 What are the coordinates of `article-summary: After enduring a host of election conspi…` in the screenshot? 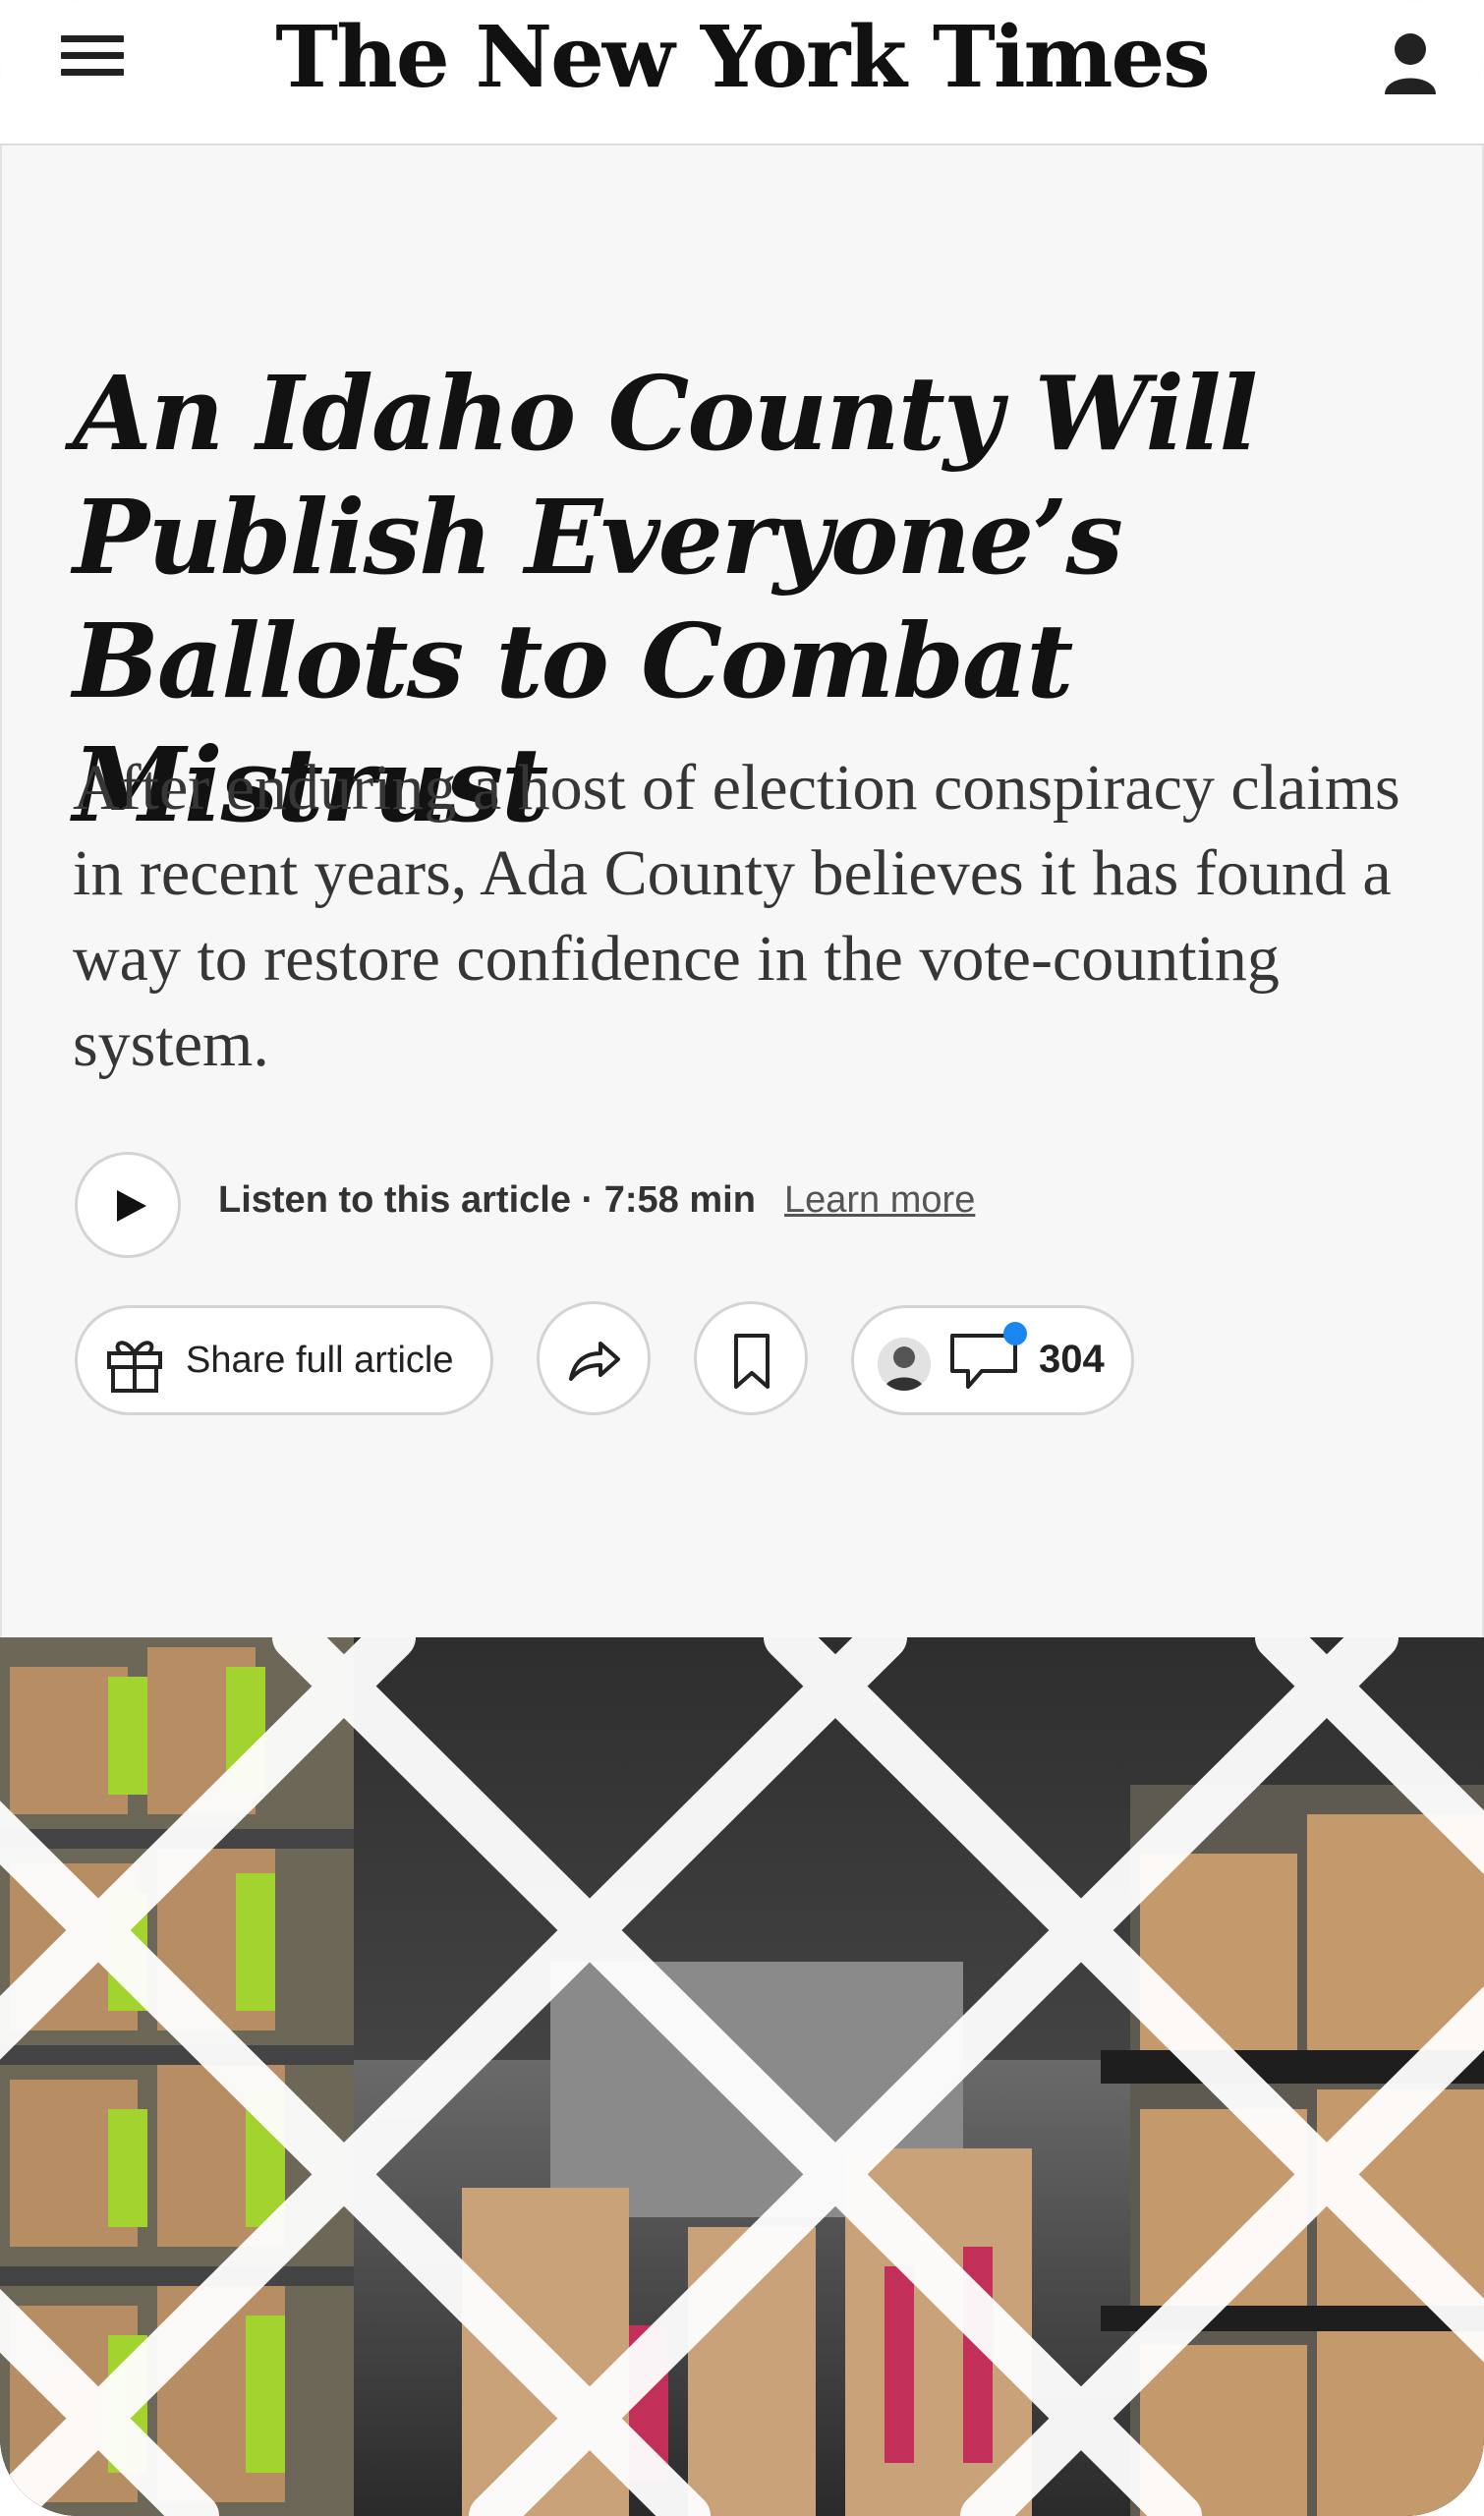 It's located at (736, 916).